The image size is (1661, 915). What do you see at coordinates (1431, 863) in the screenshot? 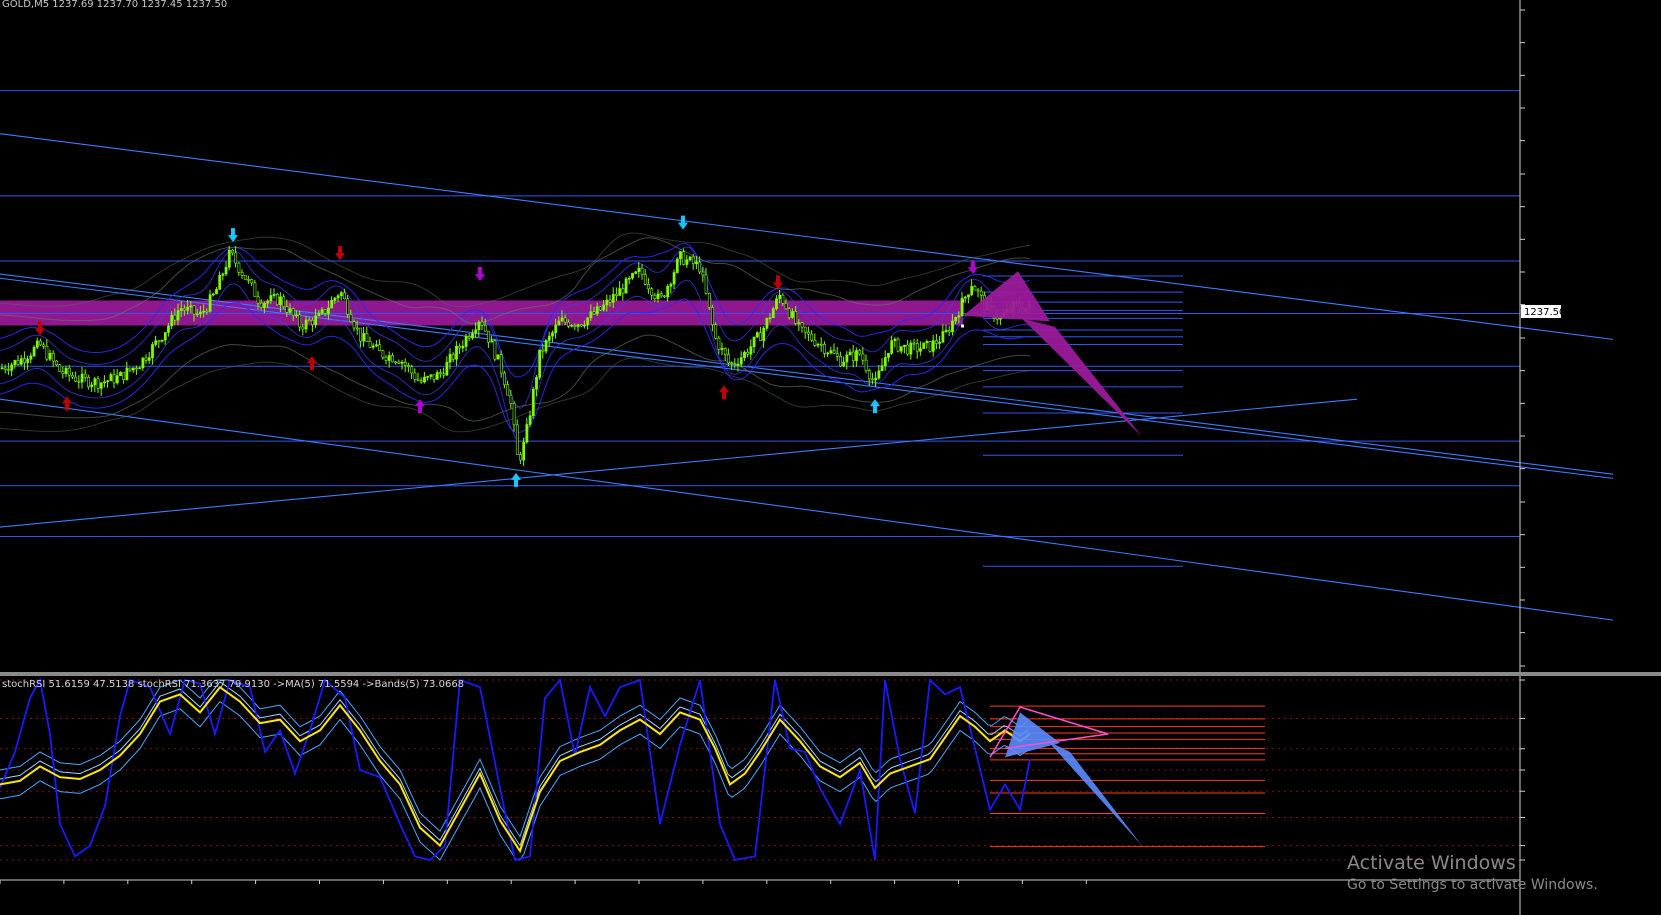
I see `watermark-title: Activate Windows` at bounding box center [1431, 863].